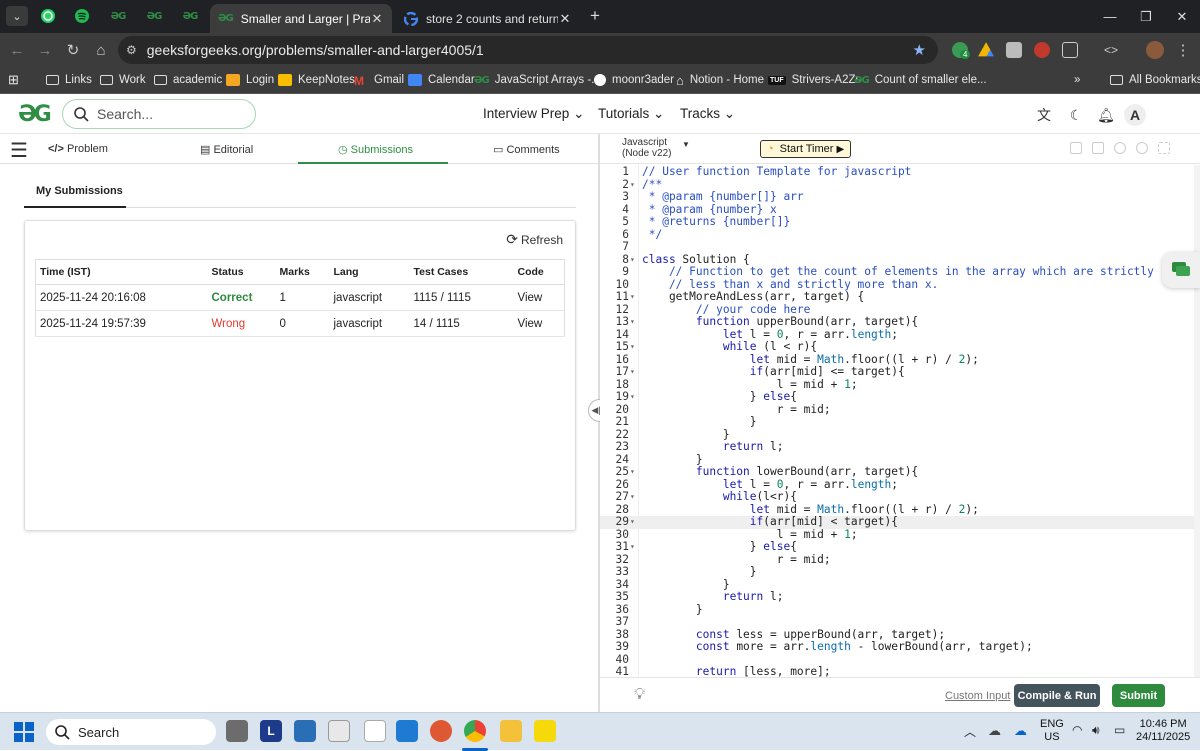 The width and height of the screenshot is (1200, 751). Describe the element at coordinates (188, 80) in the screenshot. I see `bookmark-academic: academic` at that location.